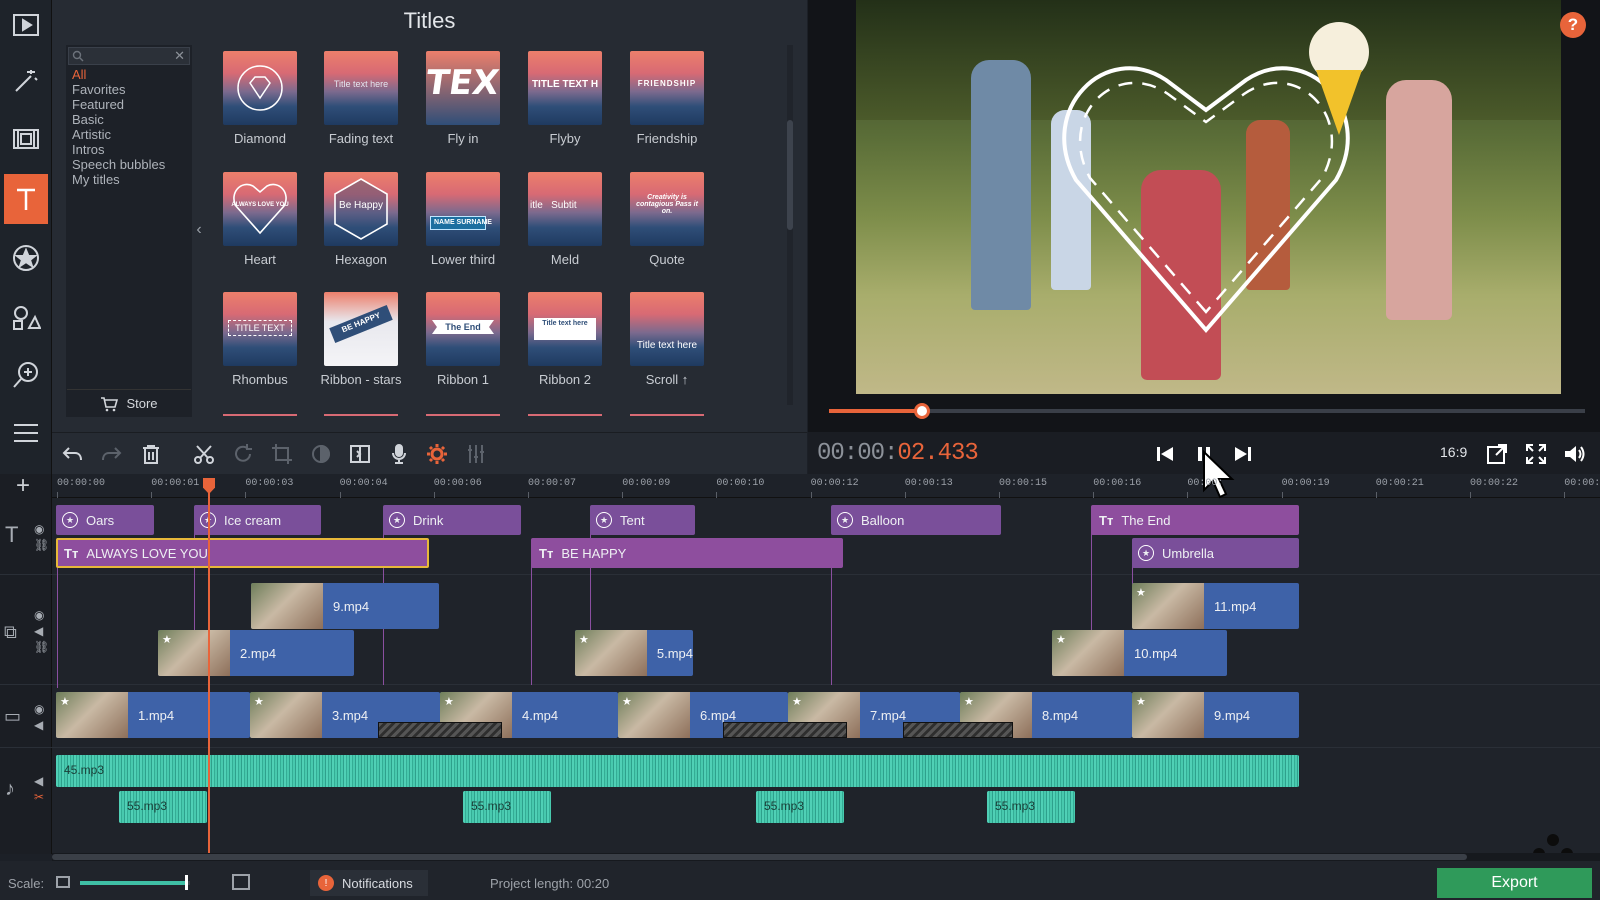 This screenshot has width=1600, height=900. I want to click on color-adjust-icon, so click(321, 454).